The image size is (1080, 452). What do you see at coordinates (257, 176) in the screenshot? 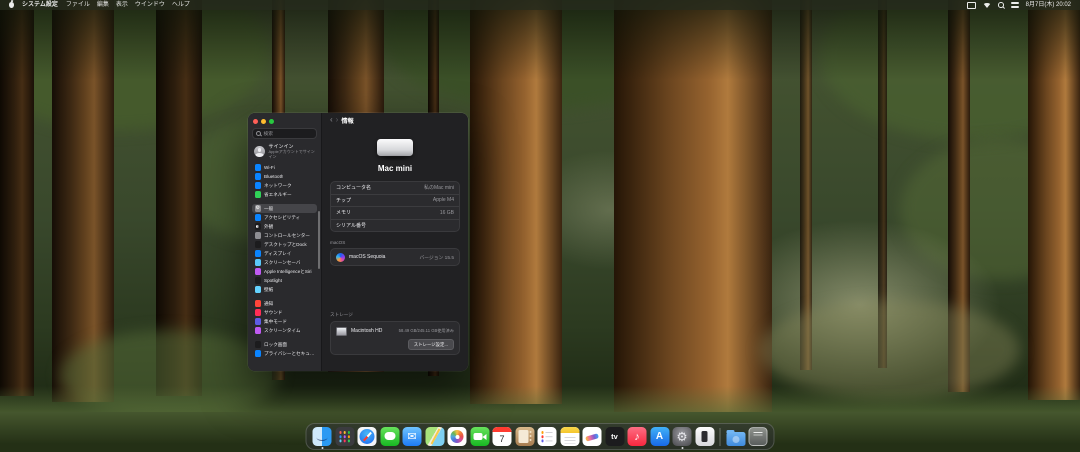
I see `bluetooth-icon` at bounding box center [257, 176].